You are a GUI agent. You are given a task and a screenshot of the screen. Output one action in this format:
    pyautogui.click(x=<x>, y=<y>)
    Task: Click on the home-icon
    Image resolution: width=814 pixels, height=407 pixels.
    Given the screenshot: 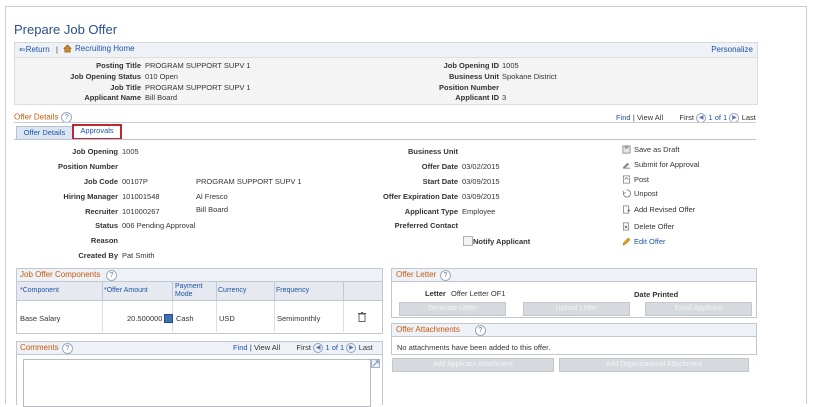 What is the action you would take?
    pyautogui.click(x=67, y=48)
    